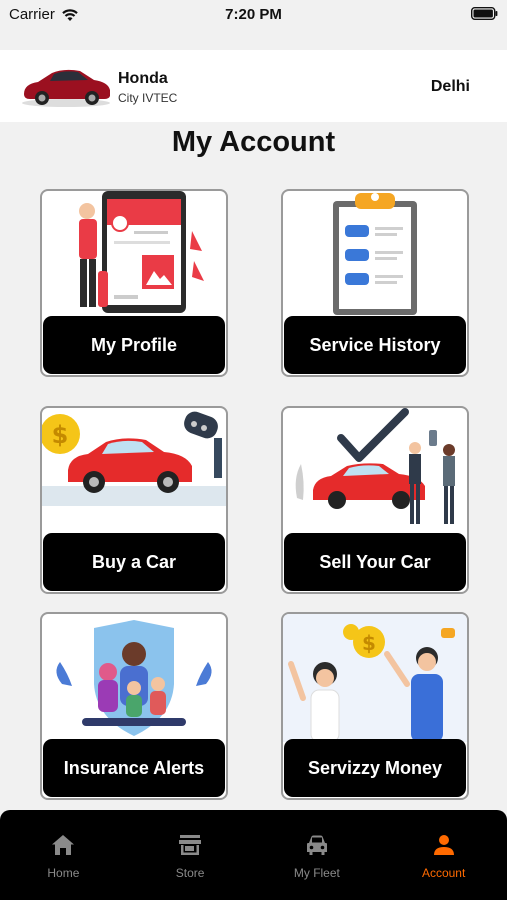 This screenshot has height=900, width=507. Describe the element at coordinates (443, 845) in the screenshot. I see `person-icon` at that location.